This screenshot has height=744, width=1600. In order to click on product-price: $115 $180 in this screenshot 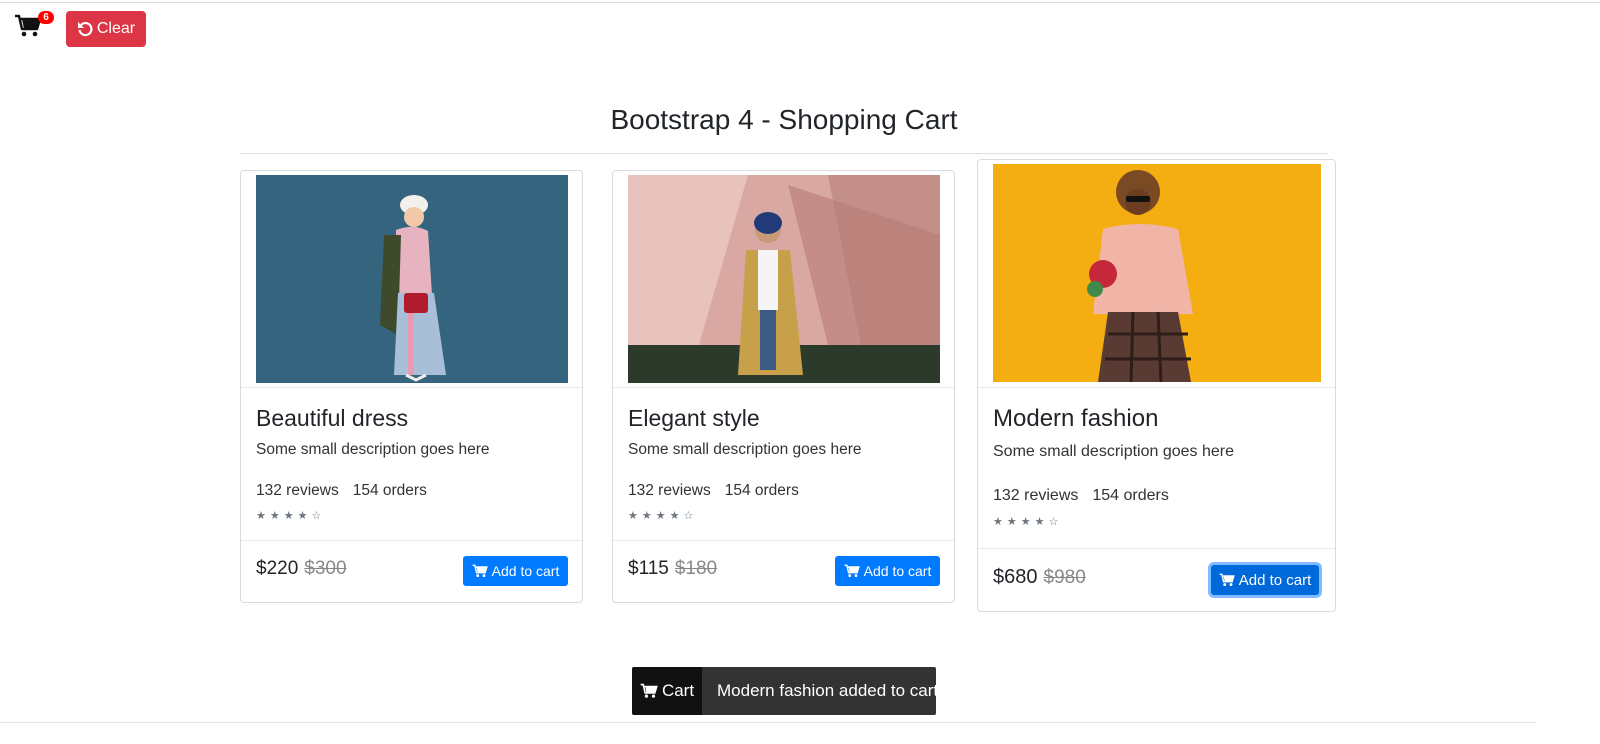, I will do `click(672, 569)`.